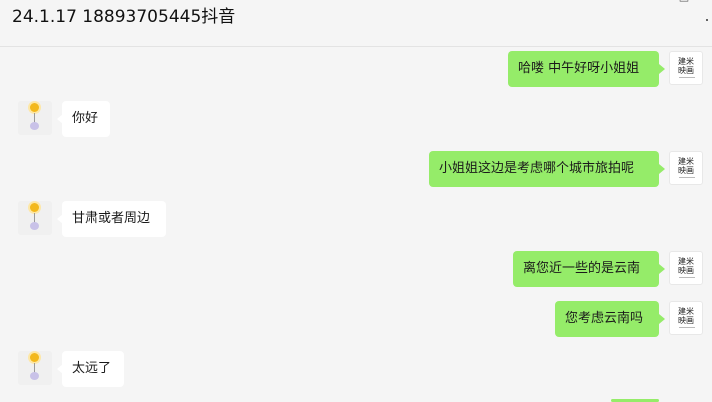  What do you see at coordinates (583, 69) in the screenshot?
I see `message-bubble: 哈喽 中午好呀小姐姐` at bounding box center [583, 69].